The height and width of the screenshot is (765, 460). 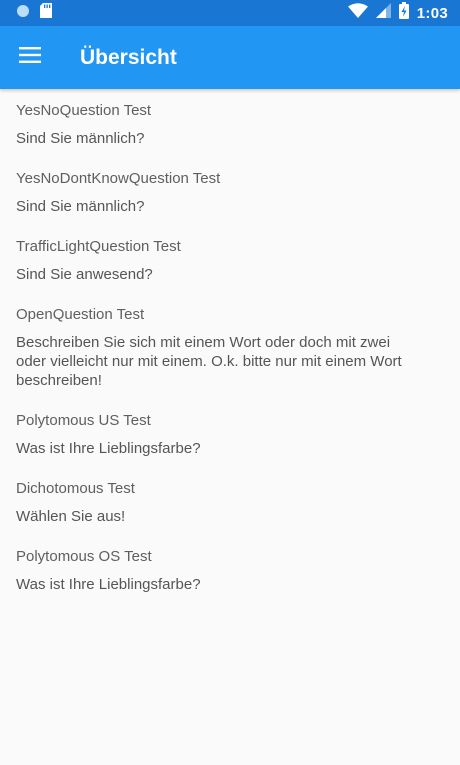 I want to click on item-title: OpenQuestion Test, so click(x=80, y=314).